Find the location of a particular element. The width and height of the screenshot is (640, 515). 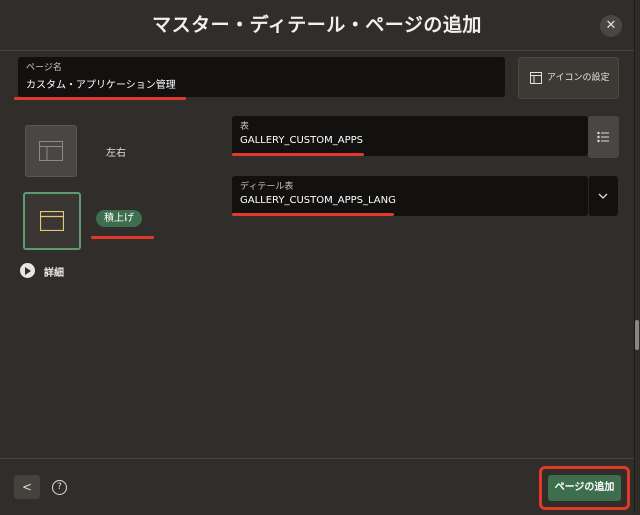

help-button: ? is located at coordinates (59, 487).